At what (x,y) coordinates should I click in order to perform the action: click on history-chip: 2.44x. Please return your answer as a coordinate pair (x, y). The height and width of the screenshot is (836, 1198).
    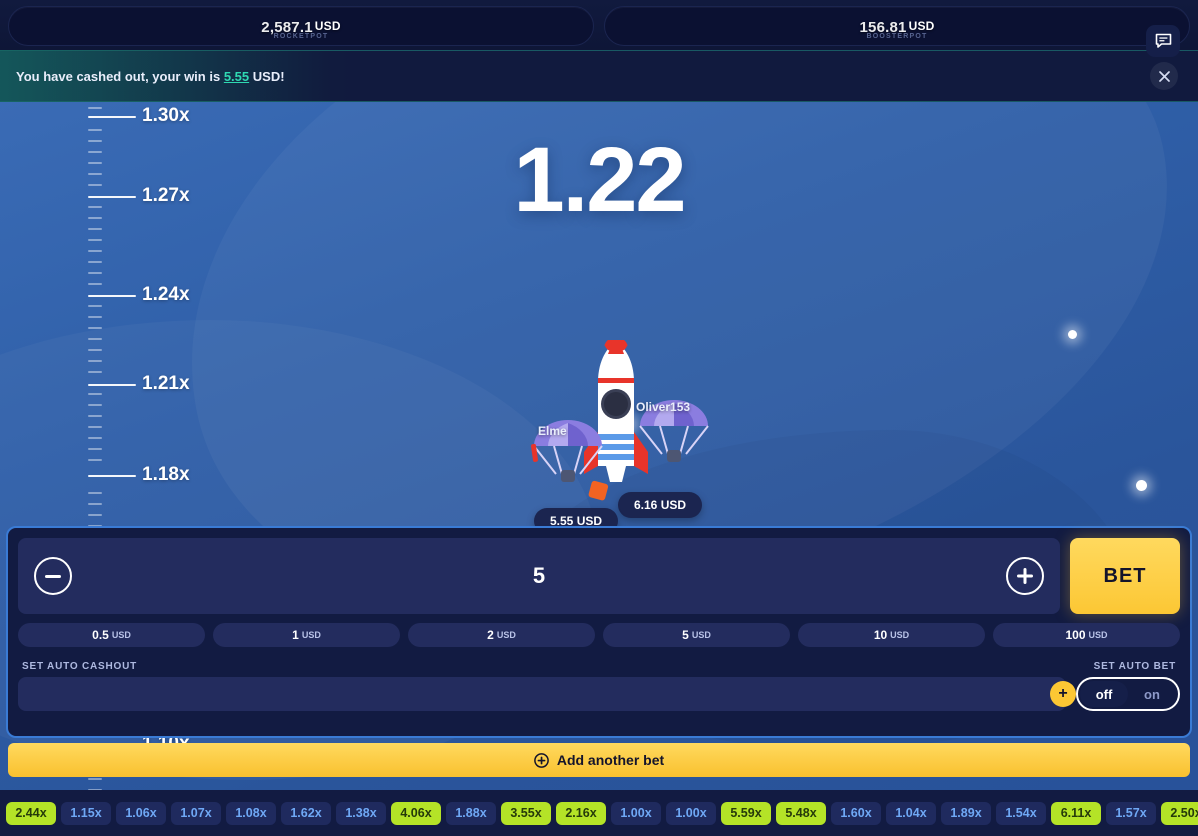
    Looking at the image, I should click on (31, 813).